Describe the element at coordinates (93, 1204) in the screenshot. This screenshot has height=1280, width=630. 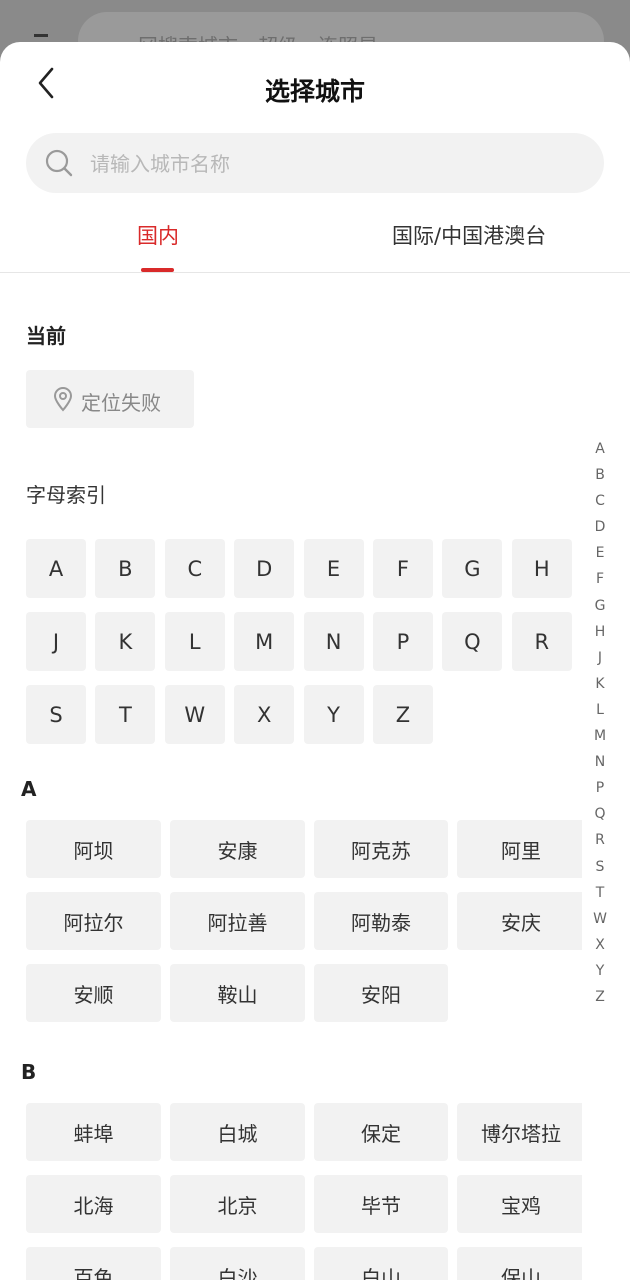
I see `city-item: 北海` at that location.